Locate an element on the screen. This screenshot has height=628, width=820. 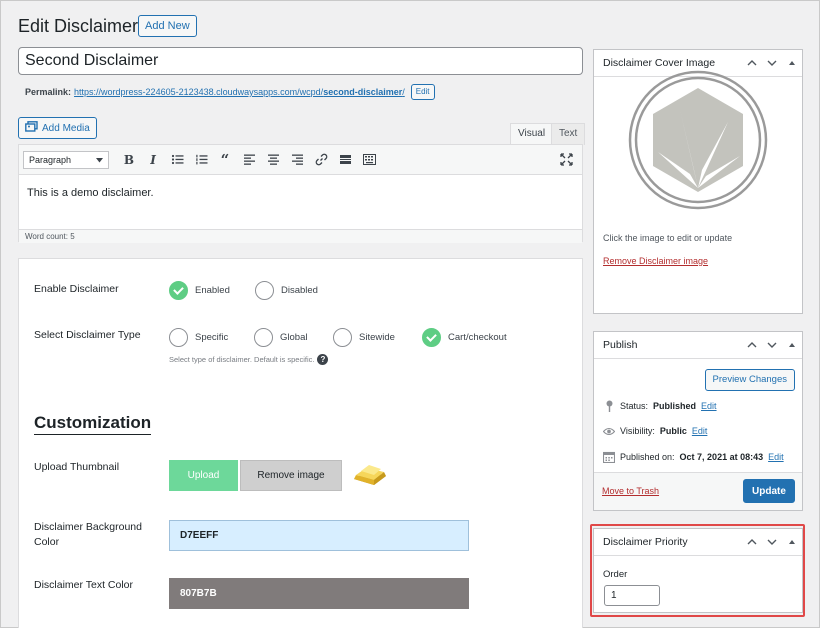
published-on-edit-link: Edit is located at coordinates (776, 457).